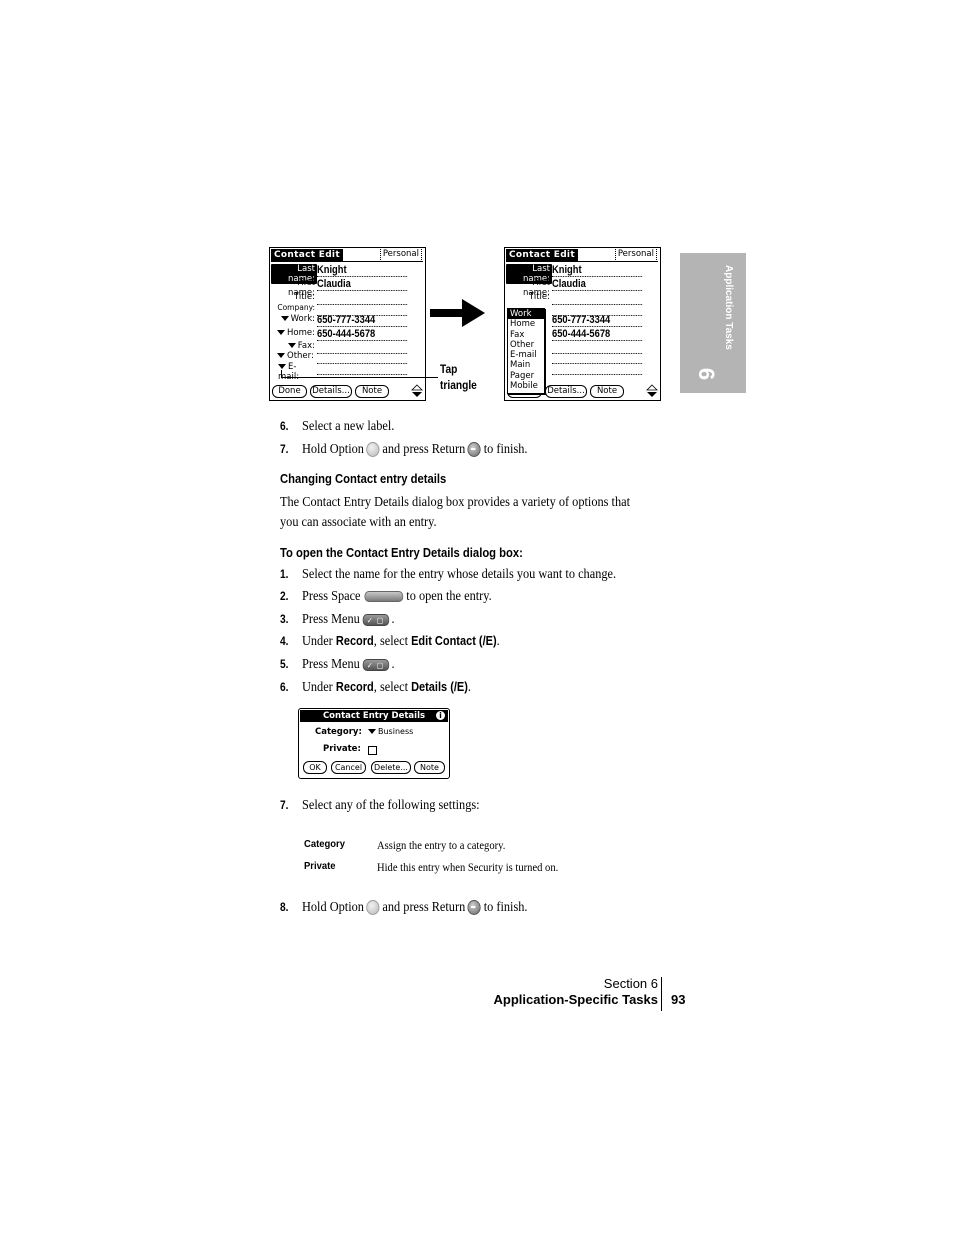 Image resolution: width=954 pixels, height=1235 pixels. What do you see at coordinates (320, 866) in the screenshot?
I see `setting-term: Private` at bounding box center [320, 866].